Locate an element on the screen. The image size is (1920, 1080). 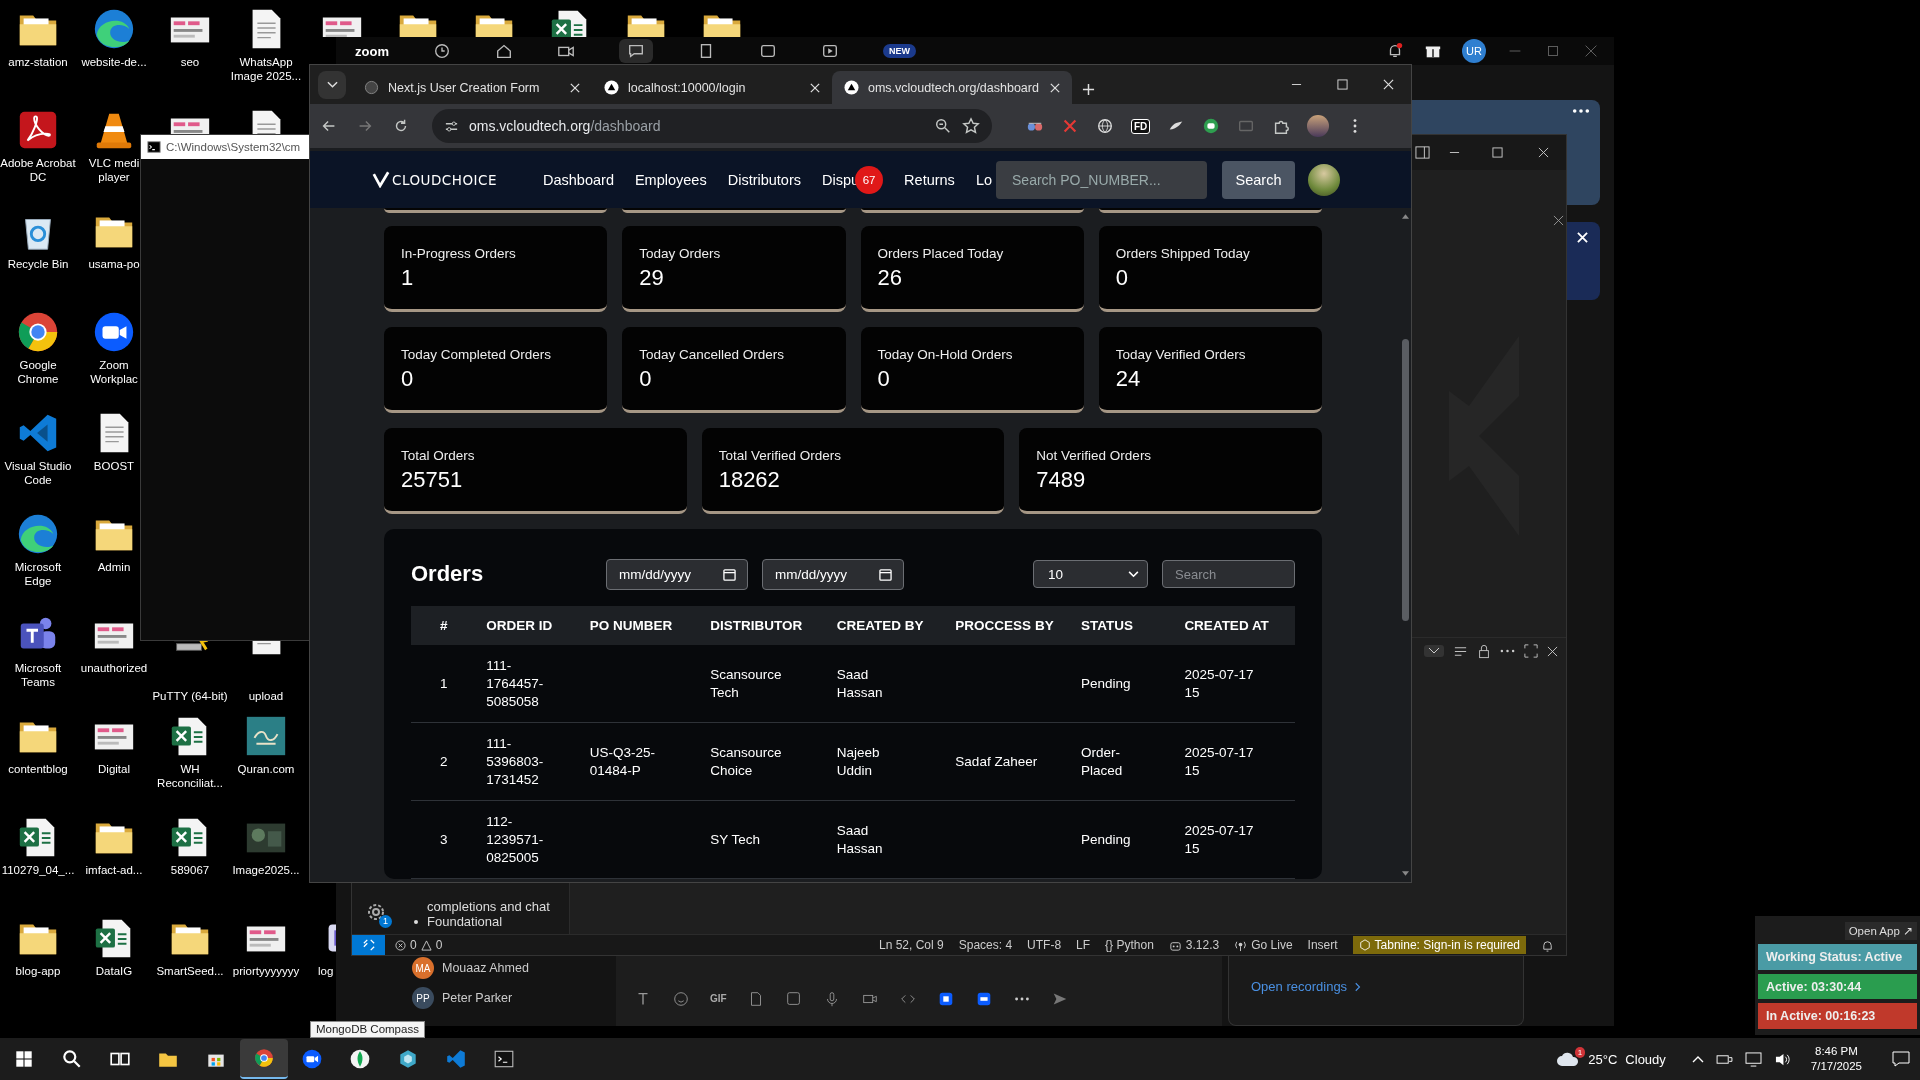
new-tab-icon is located at coordinates (1088, 89).